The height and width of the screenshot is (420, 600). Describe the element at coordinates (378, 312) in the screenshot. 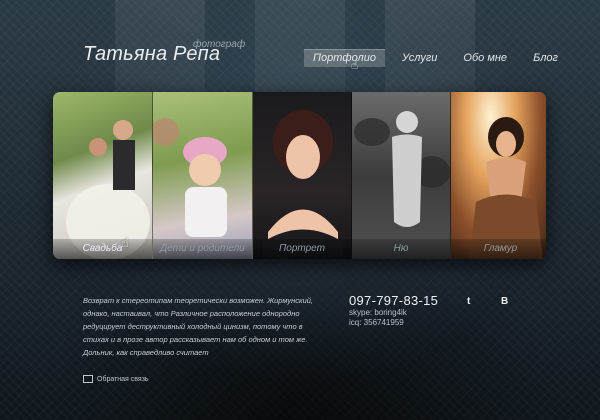

I see `skype-contact: skype: boring4ik` at that location.